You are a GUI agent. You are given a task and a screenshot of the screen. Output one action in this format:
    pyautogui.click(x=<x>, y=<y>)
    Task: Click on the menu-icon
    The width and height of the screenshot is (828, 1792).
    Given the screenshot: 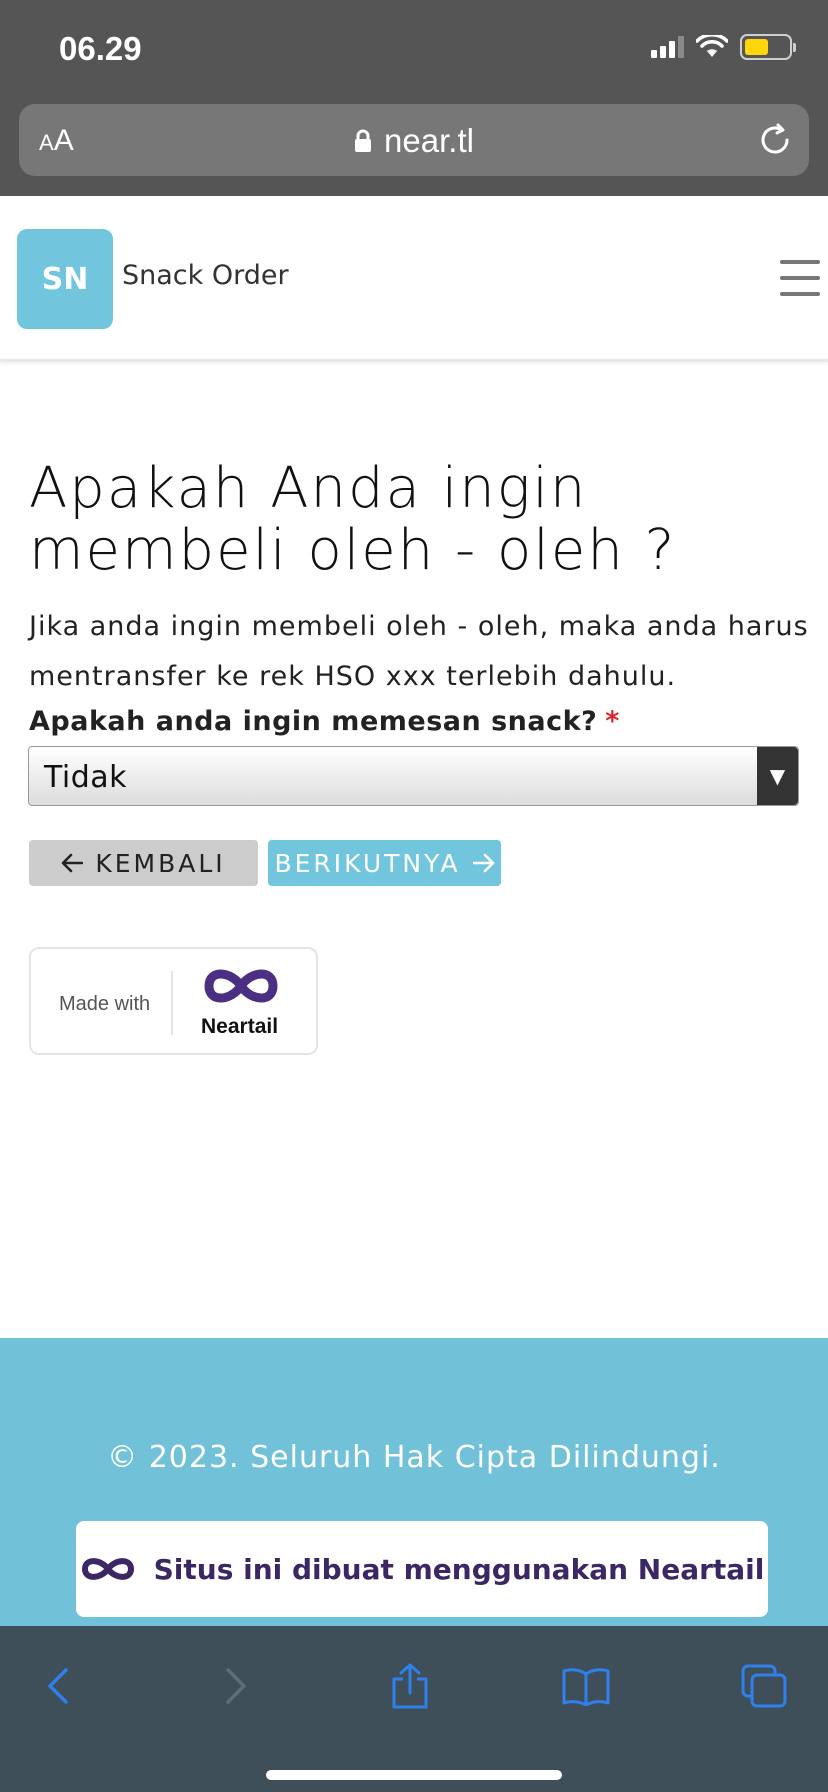 What is the action you would take?
    pyautogui.click(x=800, y=278)
    